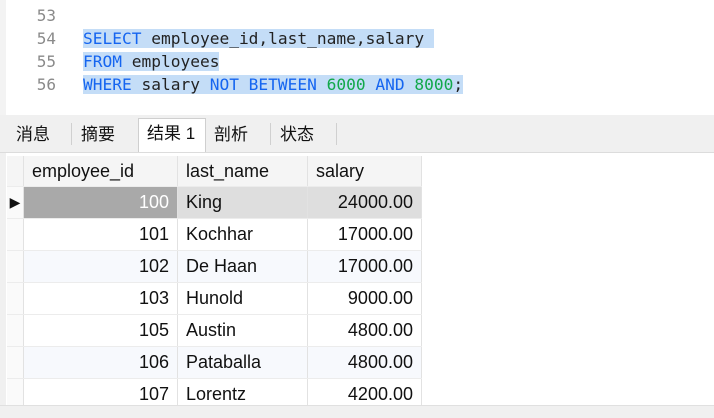  I want to click on grid-toolbar-strip, so click(357, 411).